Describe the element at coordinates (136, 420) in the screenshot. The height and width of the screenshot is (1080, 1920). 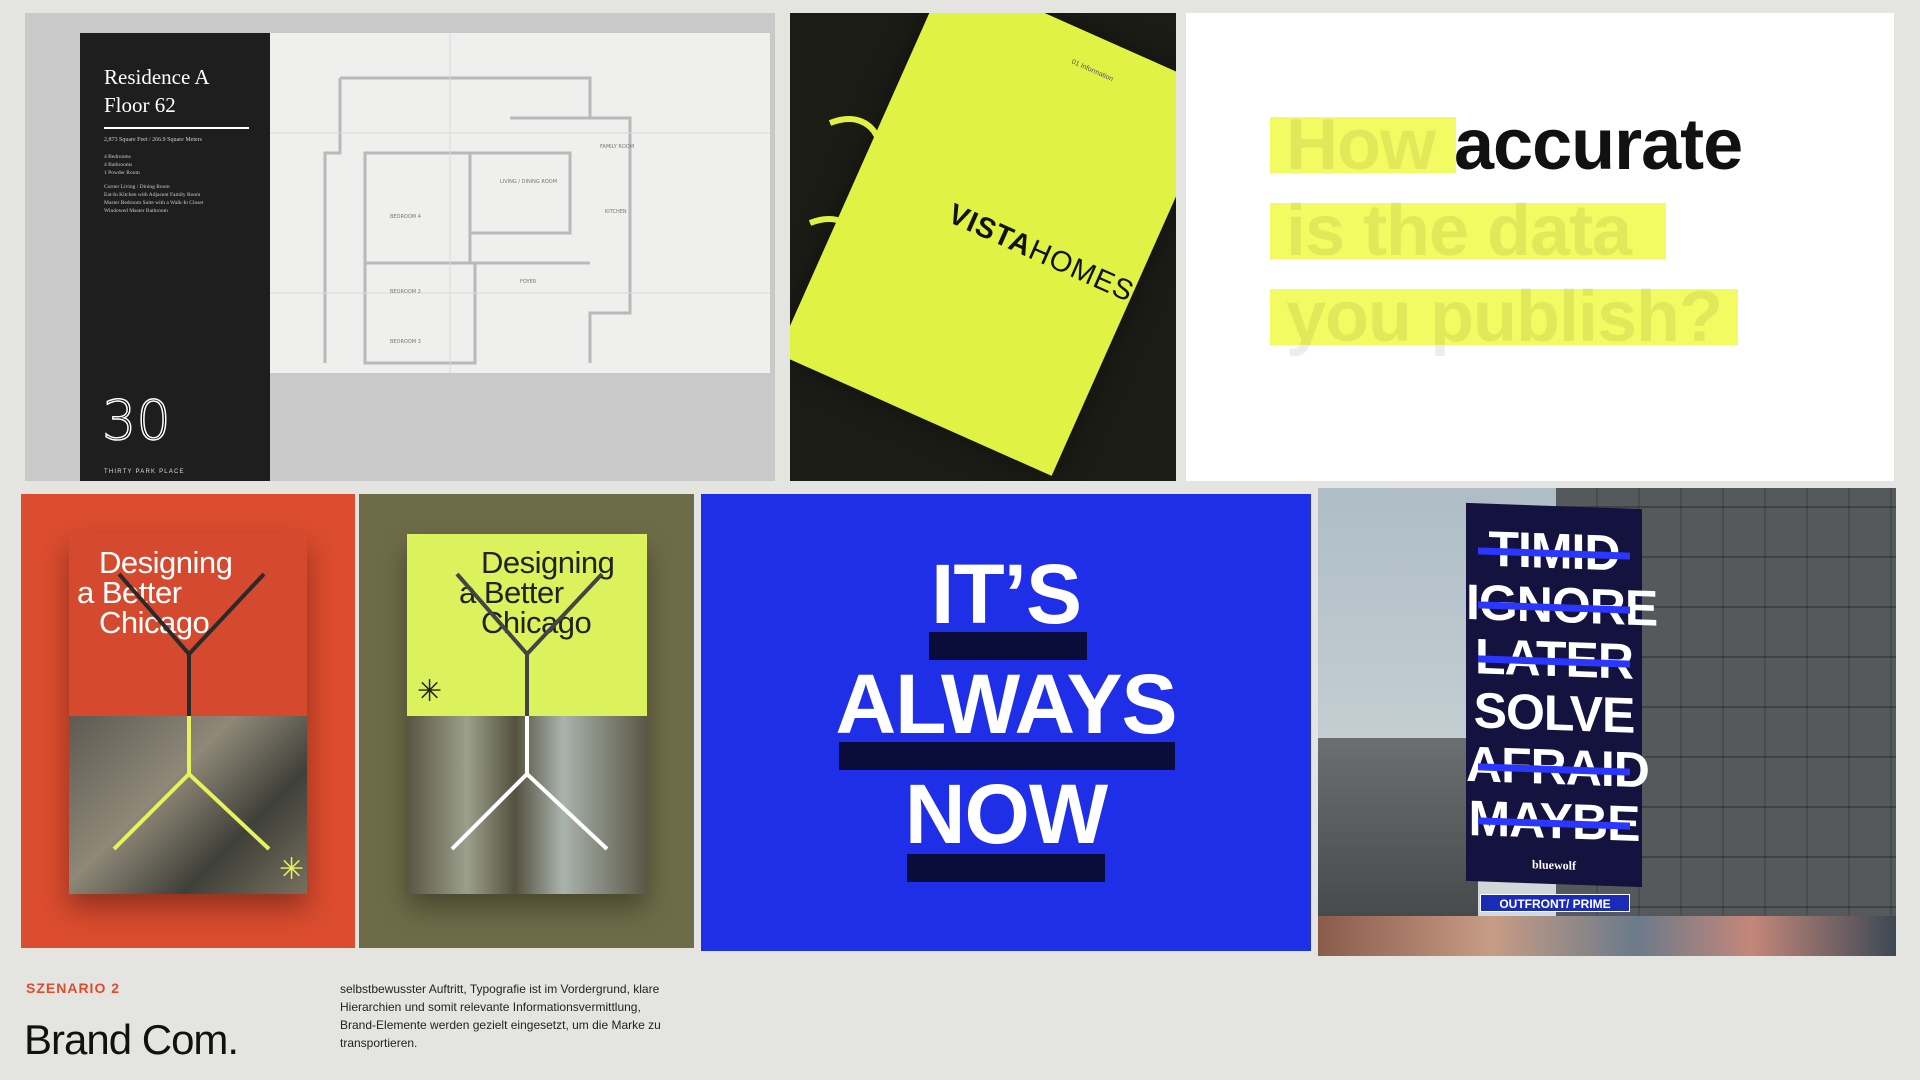
I see `thirty-logo: 30` at that location.